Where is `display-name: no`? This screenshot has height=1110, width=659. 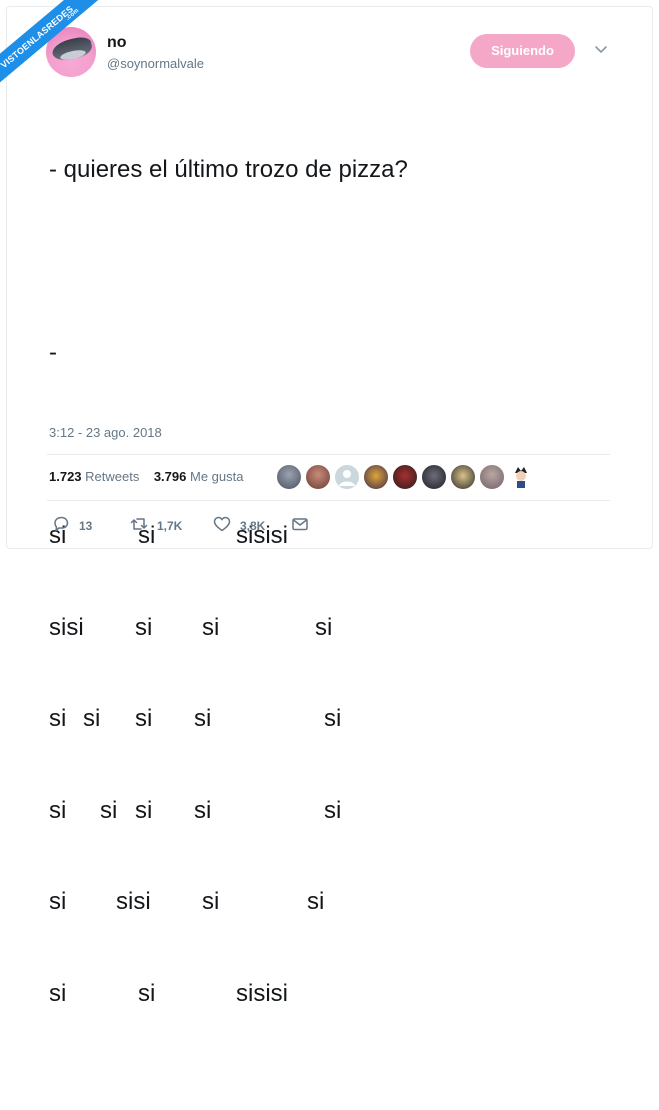
display-name: no is located at coordinates (117, 43).